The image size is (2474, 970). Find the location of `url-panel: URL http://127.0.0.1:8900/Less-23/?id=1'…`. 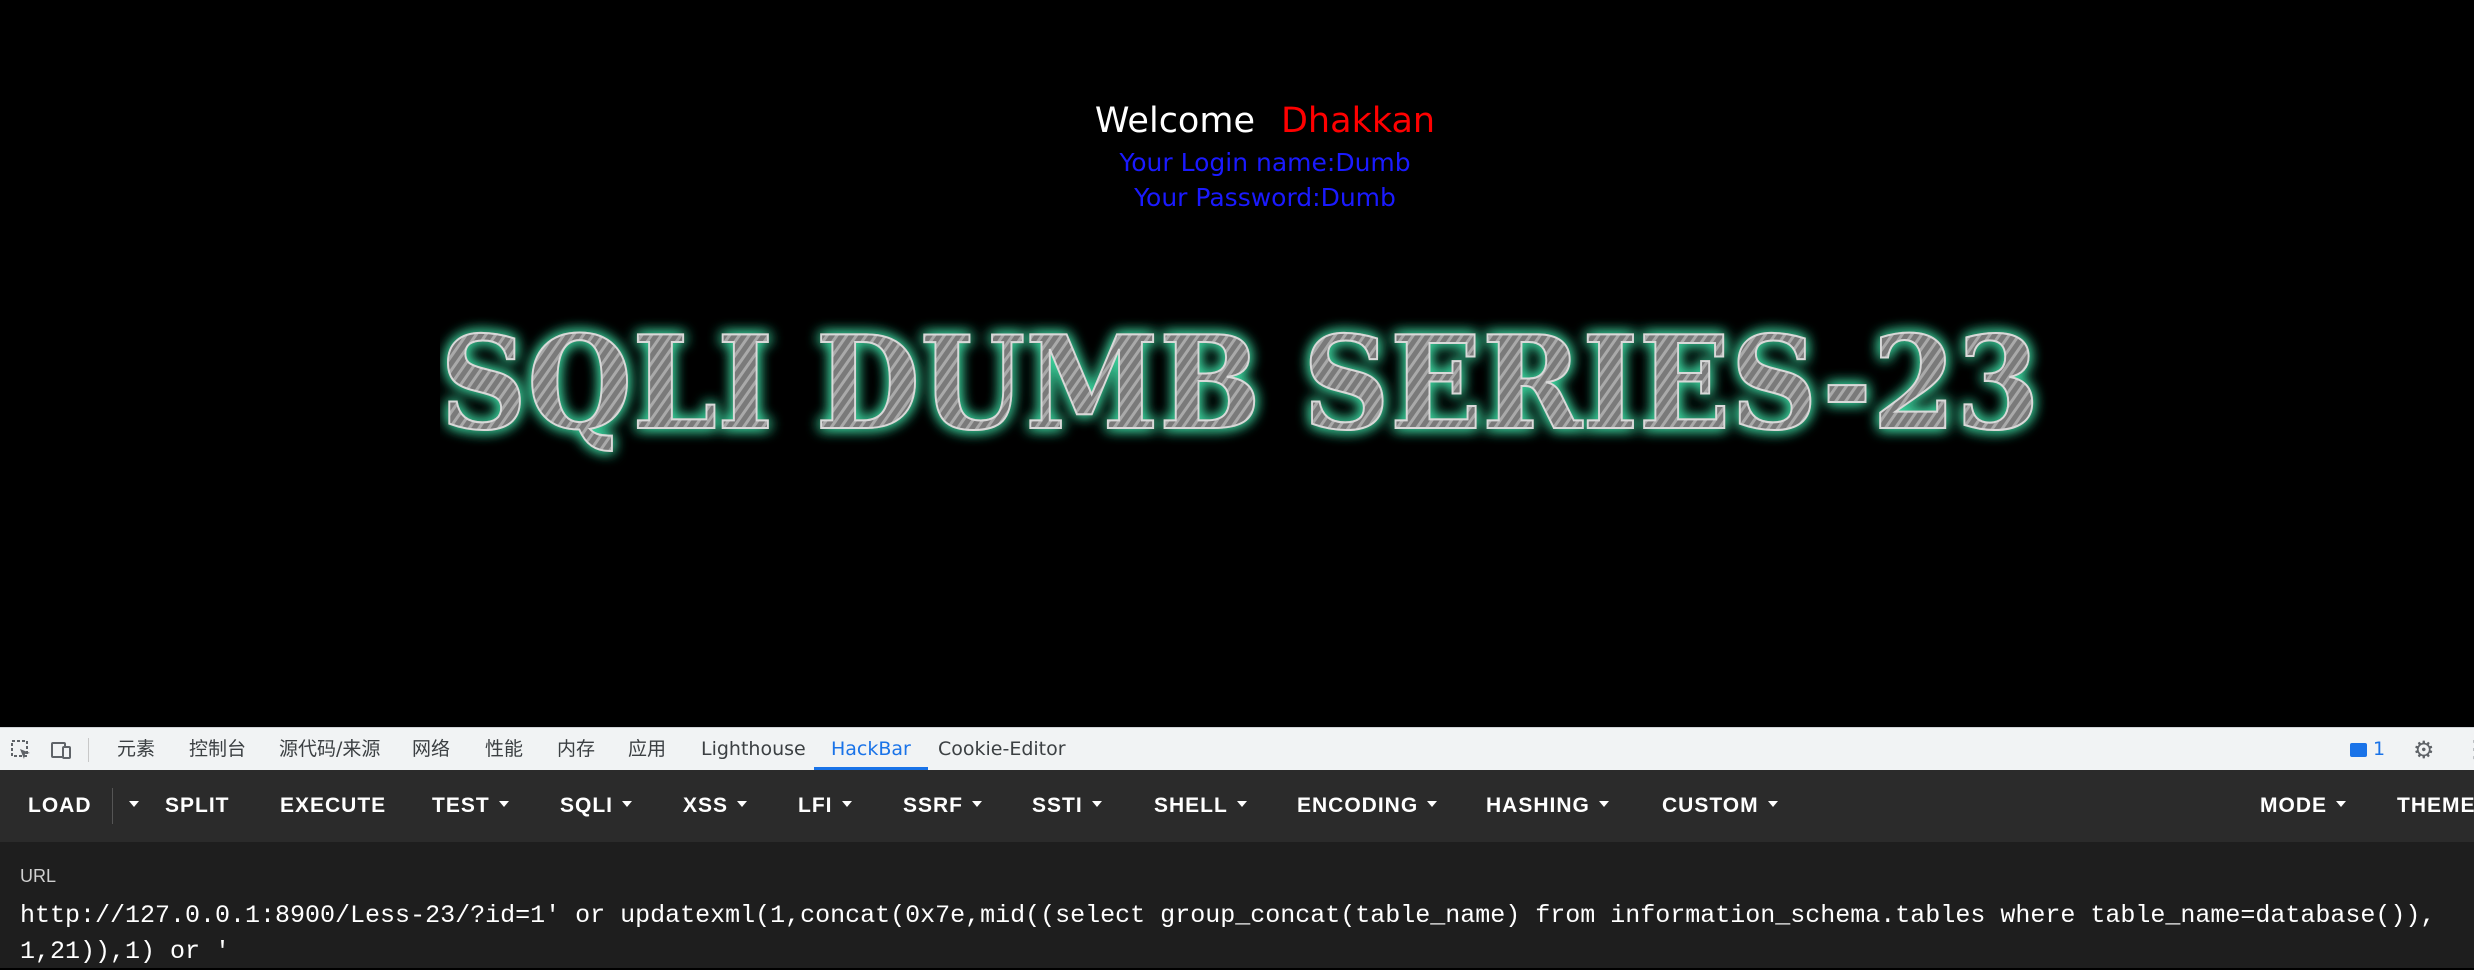

url-panel: URL http://127.0.0.1:8900/Less-23/?id=1'… is located at coordinates (1237, 905).